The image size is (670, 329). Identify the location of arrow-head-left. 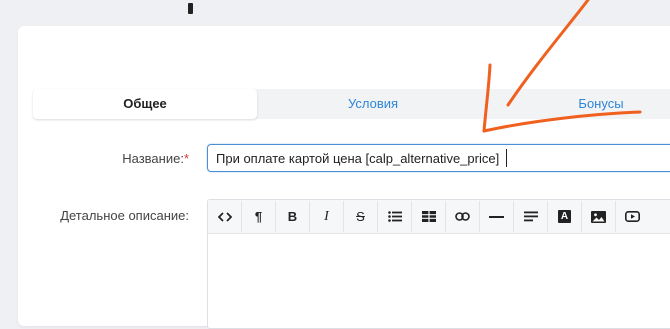
(487, 98).